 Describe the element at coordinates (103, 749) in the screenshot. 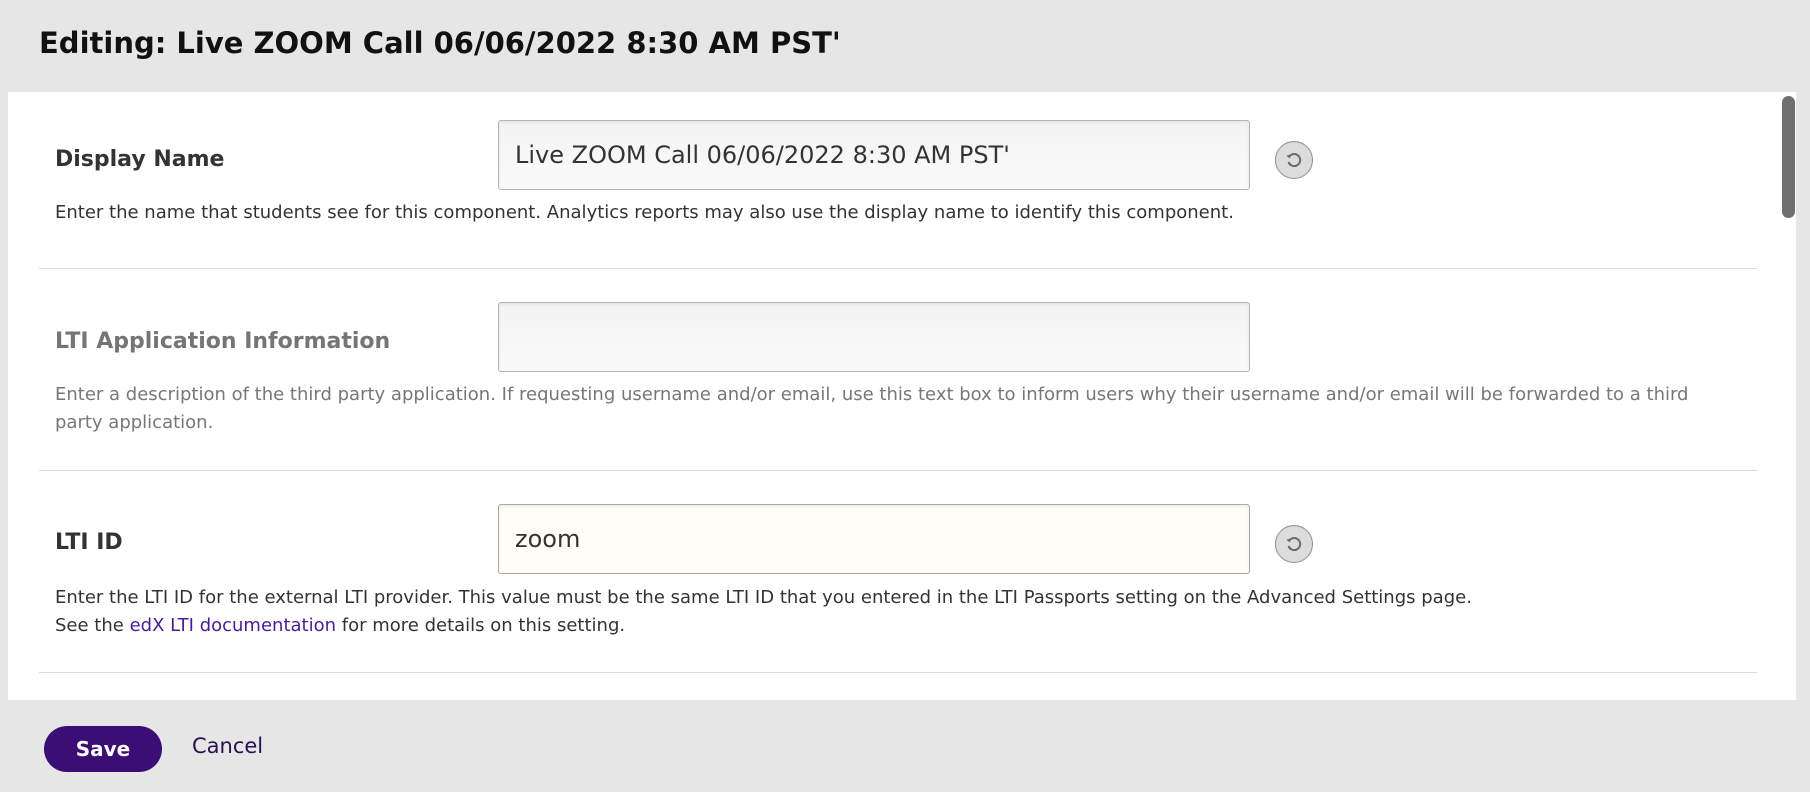

I see `save-button: Save` at that location.